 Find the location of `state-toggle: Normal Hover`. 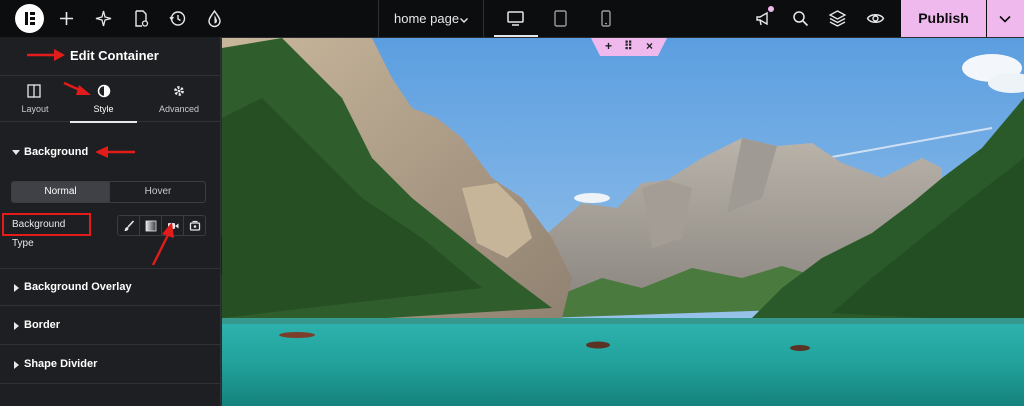

state-toggle: Normal Hover is located at coordinates (108, 192).